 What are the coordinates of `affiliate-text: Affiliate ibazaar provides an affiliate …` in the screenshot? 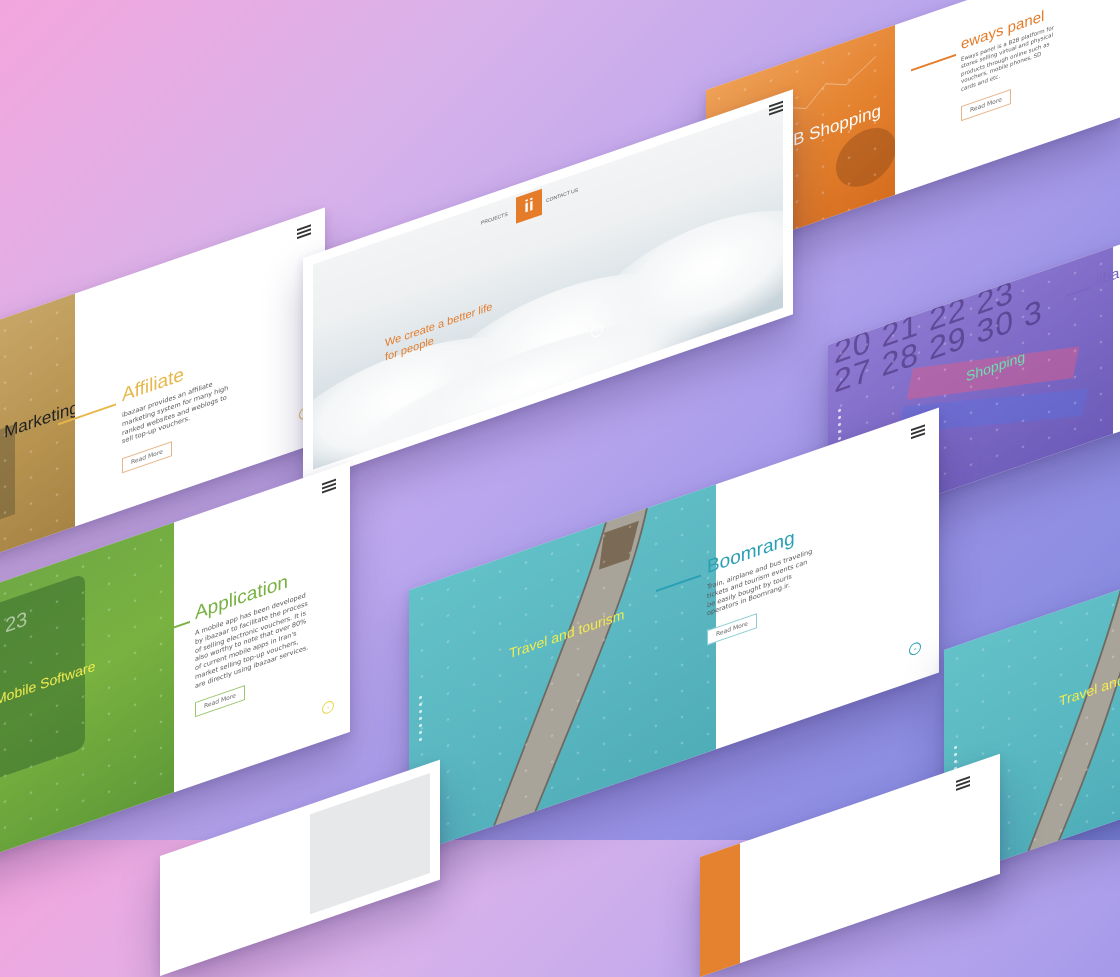 It's located at (179, 410).